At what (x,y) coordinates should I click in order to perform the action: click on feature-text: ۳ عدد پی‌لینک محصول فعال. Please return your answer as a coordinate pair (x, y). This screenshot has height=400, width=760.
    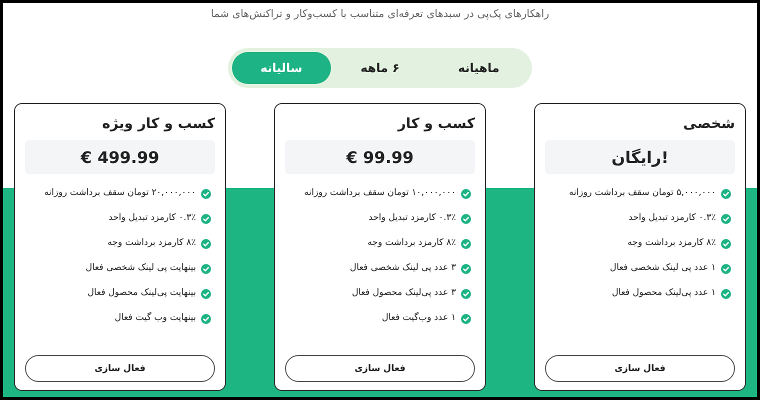
    Looking at the image, I should click on (404, 293).